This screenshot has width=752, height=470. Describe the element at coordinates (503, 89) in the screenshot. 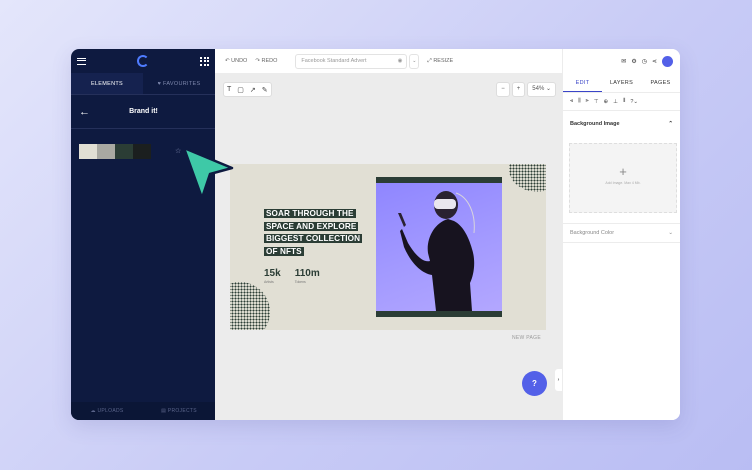

I see `zoom-out-button: −` at that location.